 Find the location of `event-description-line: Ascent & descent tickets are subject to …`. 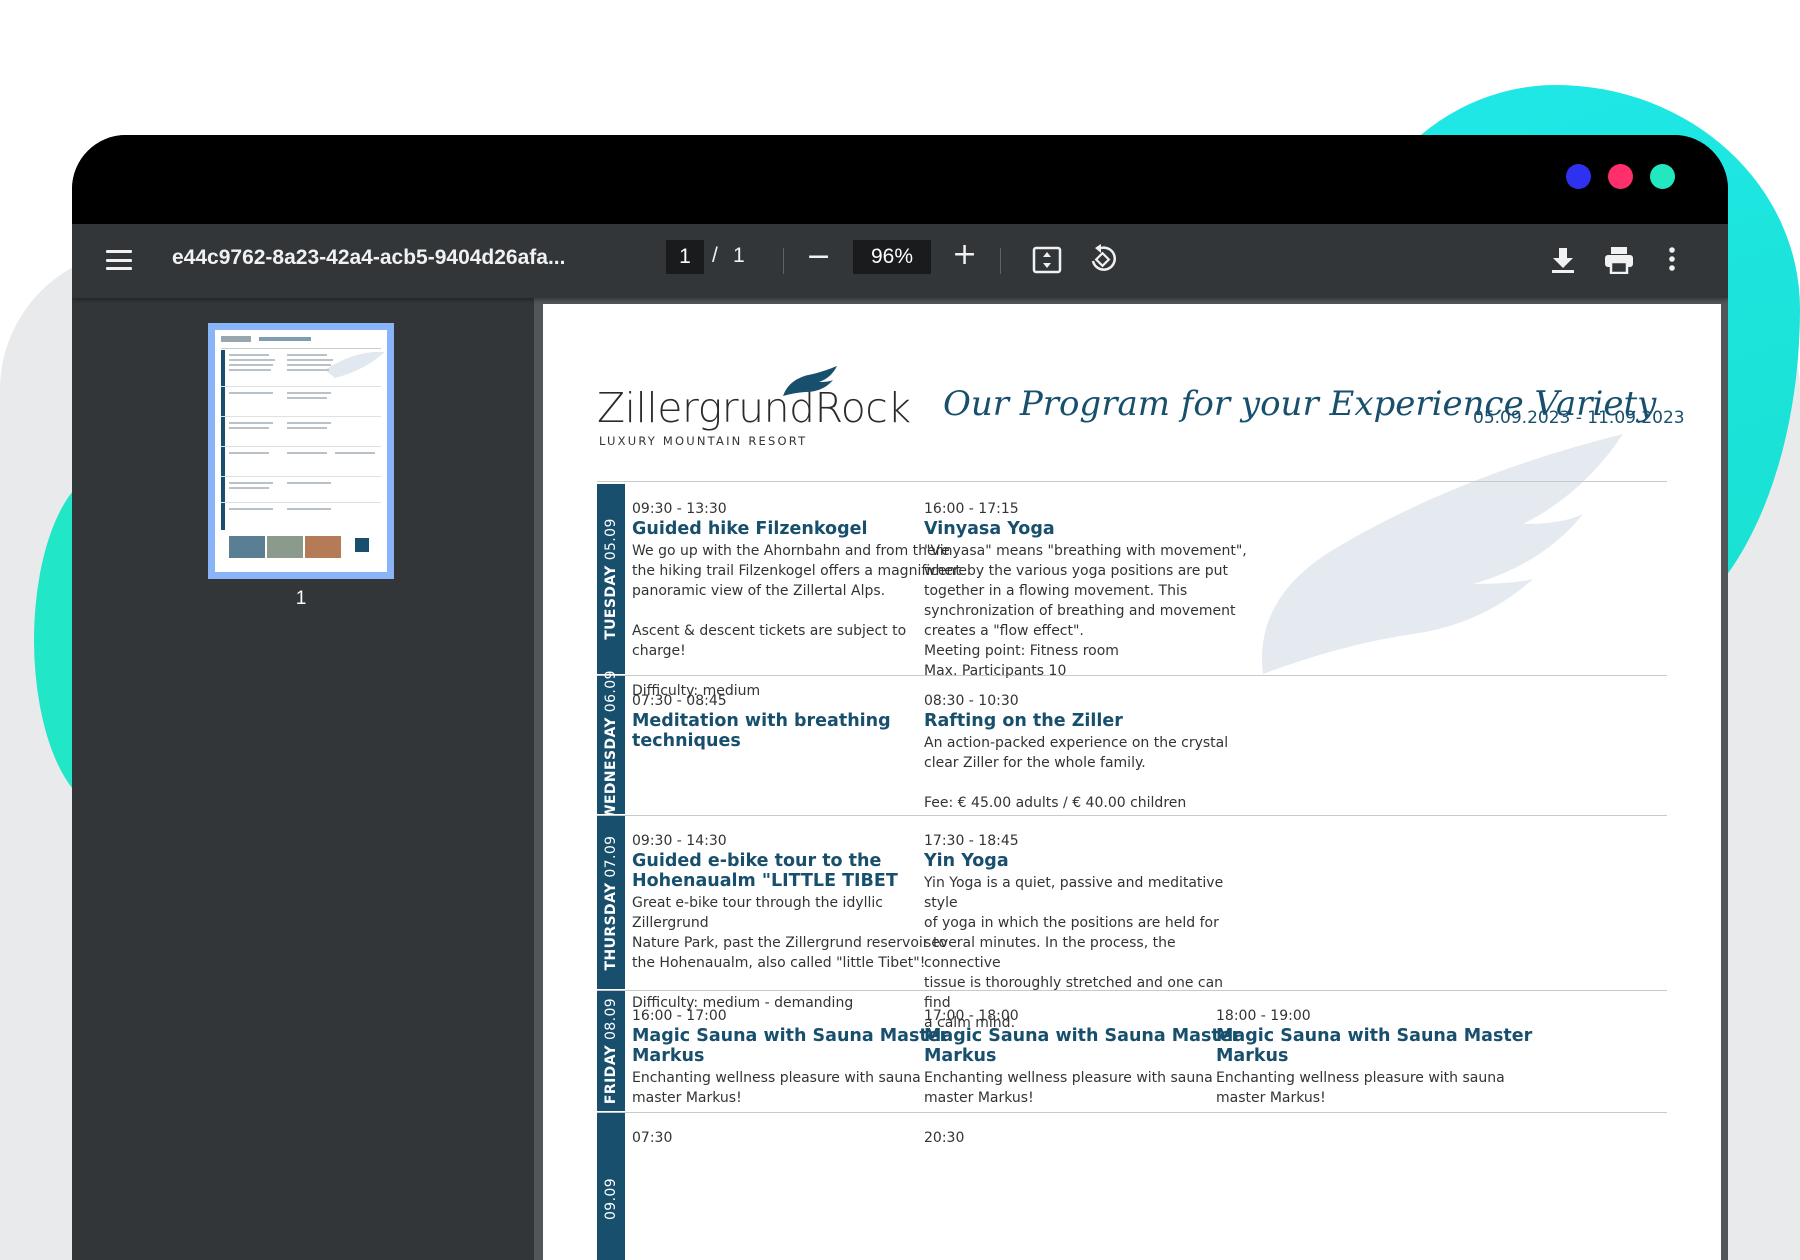

event-description-line: Ascent & descent tickets are subject to … is located at coordinates (769, 641).